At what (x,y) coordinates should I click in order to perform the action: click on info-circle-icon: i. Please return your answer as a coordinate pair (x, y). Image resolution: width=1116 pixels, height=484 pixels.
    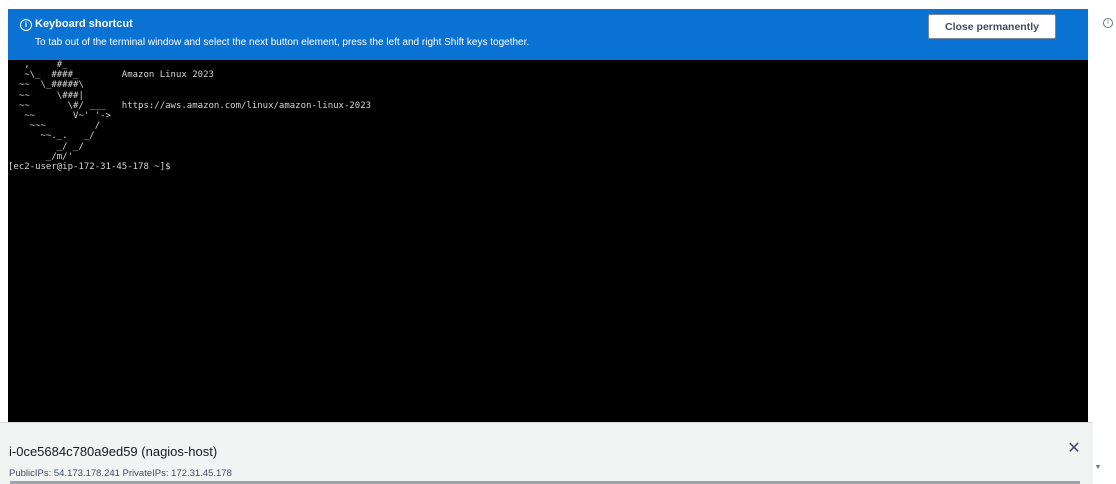
    Looking at the image, I should click on (26, 25).